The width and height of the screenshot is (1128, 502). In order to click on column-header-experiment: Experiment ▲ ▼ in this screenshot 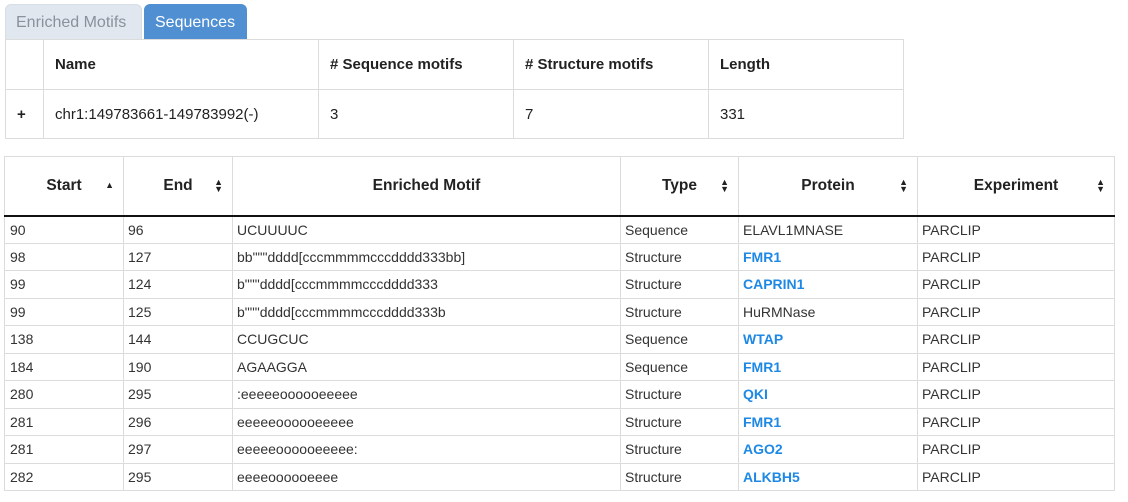, I will do `click(1016, 186)`.